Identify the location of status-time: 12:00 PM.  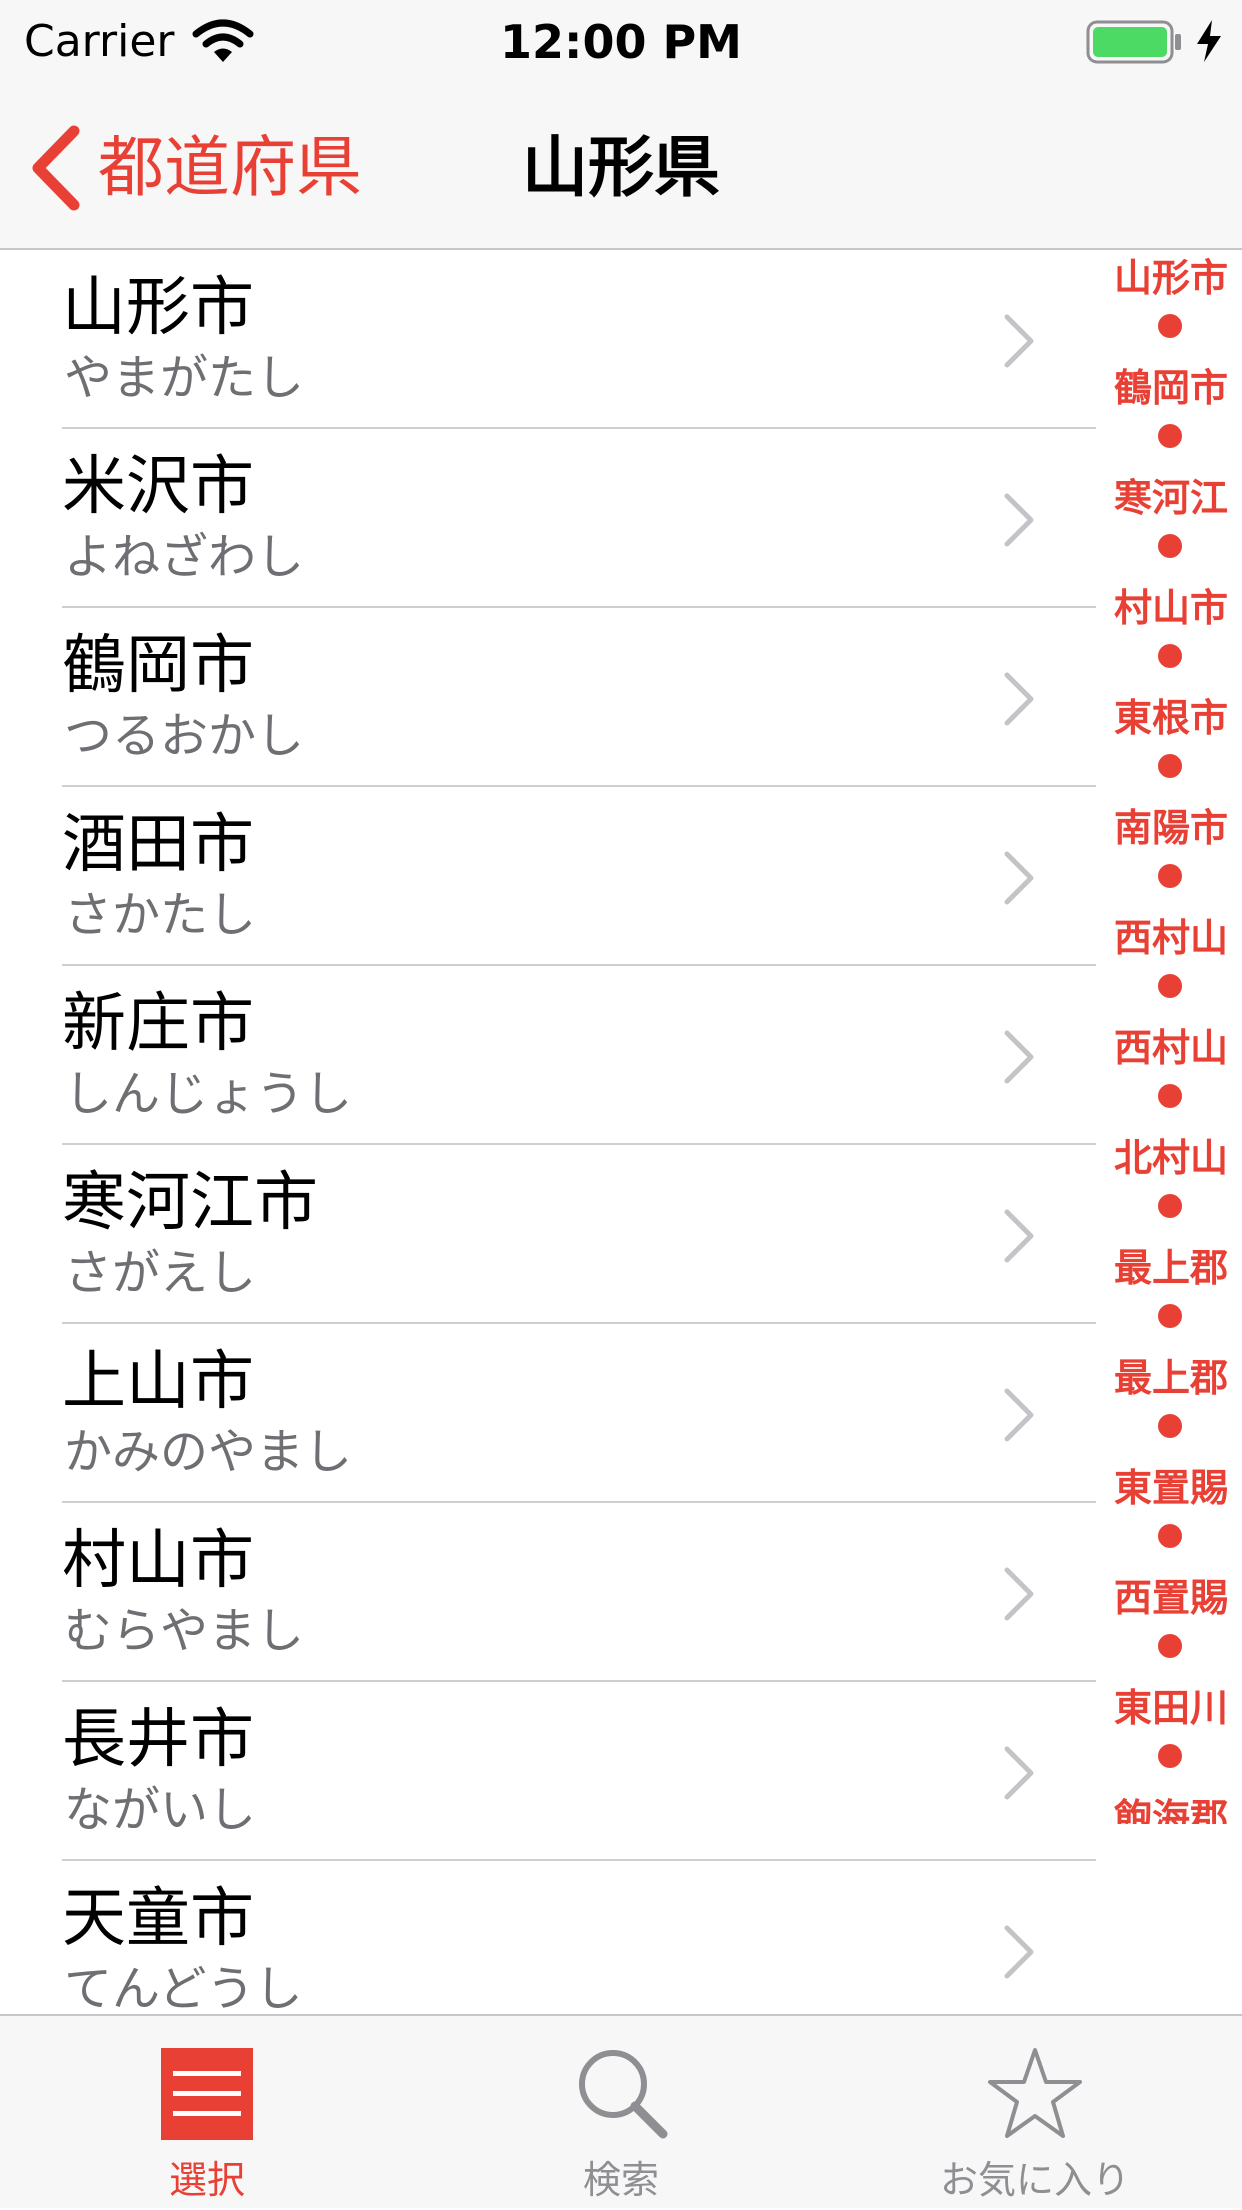
(621, 42).